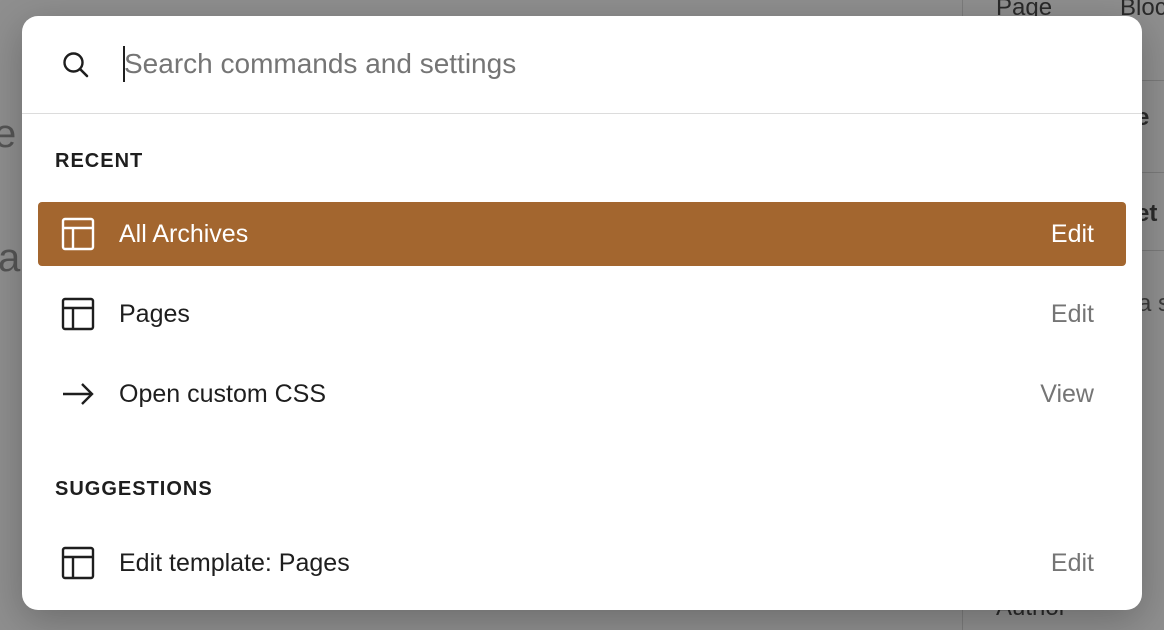 The height and width of the screenshot is (630, 1164). I want to click on command-item-all-archives: All Archives Edit, so click(582, 234).